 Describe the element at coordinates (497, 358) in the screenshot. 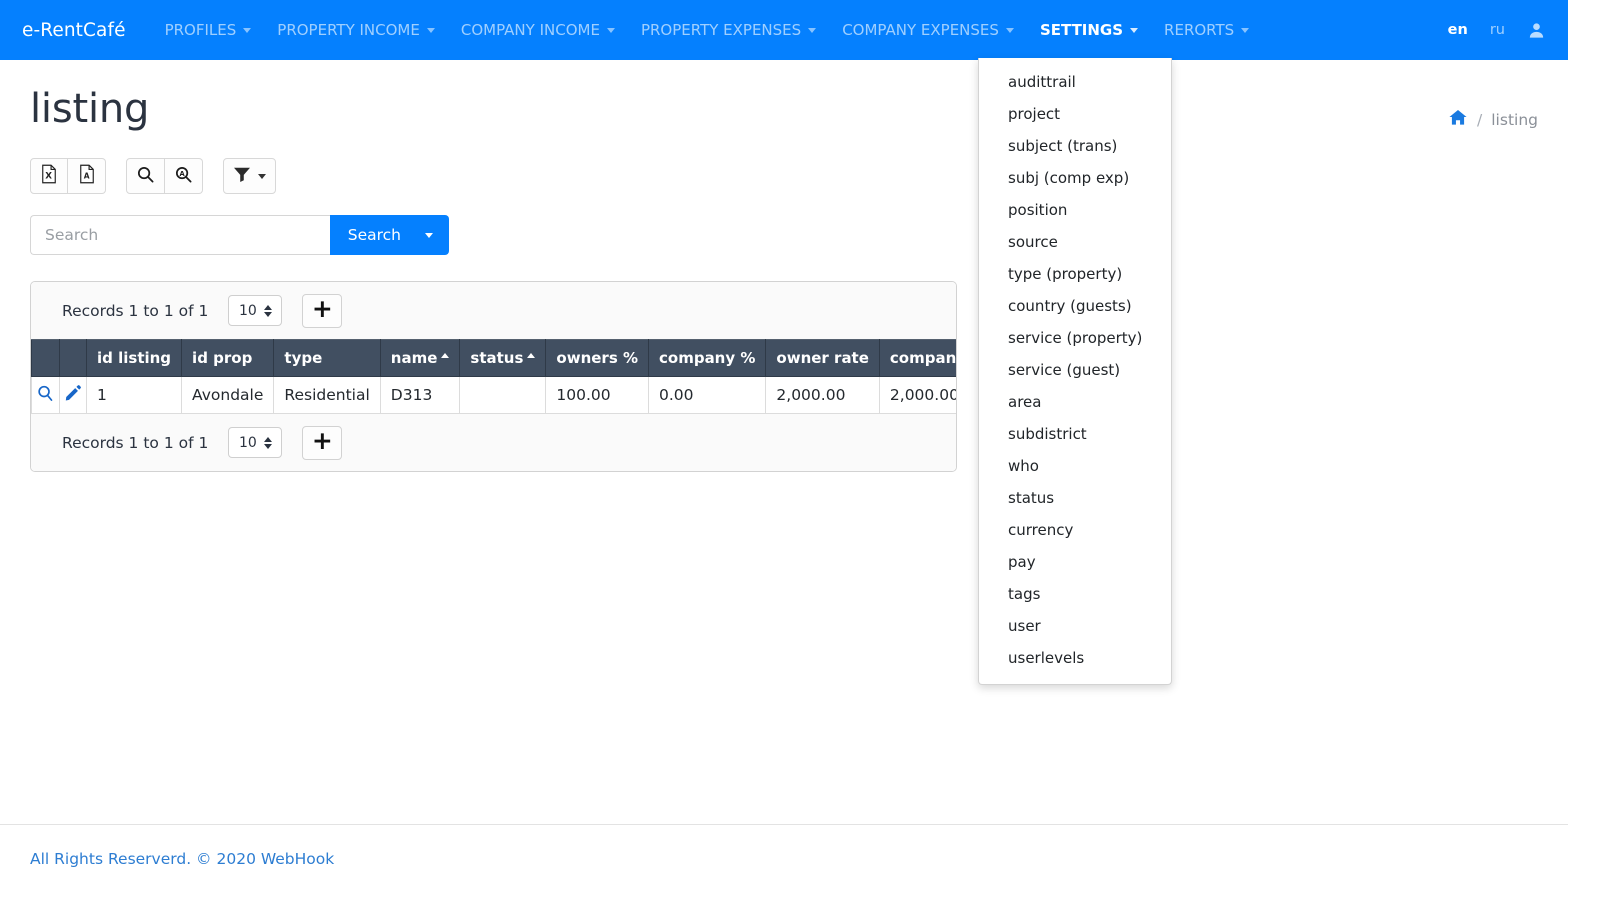

I see `col-label: status` at that location.